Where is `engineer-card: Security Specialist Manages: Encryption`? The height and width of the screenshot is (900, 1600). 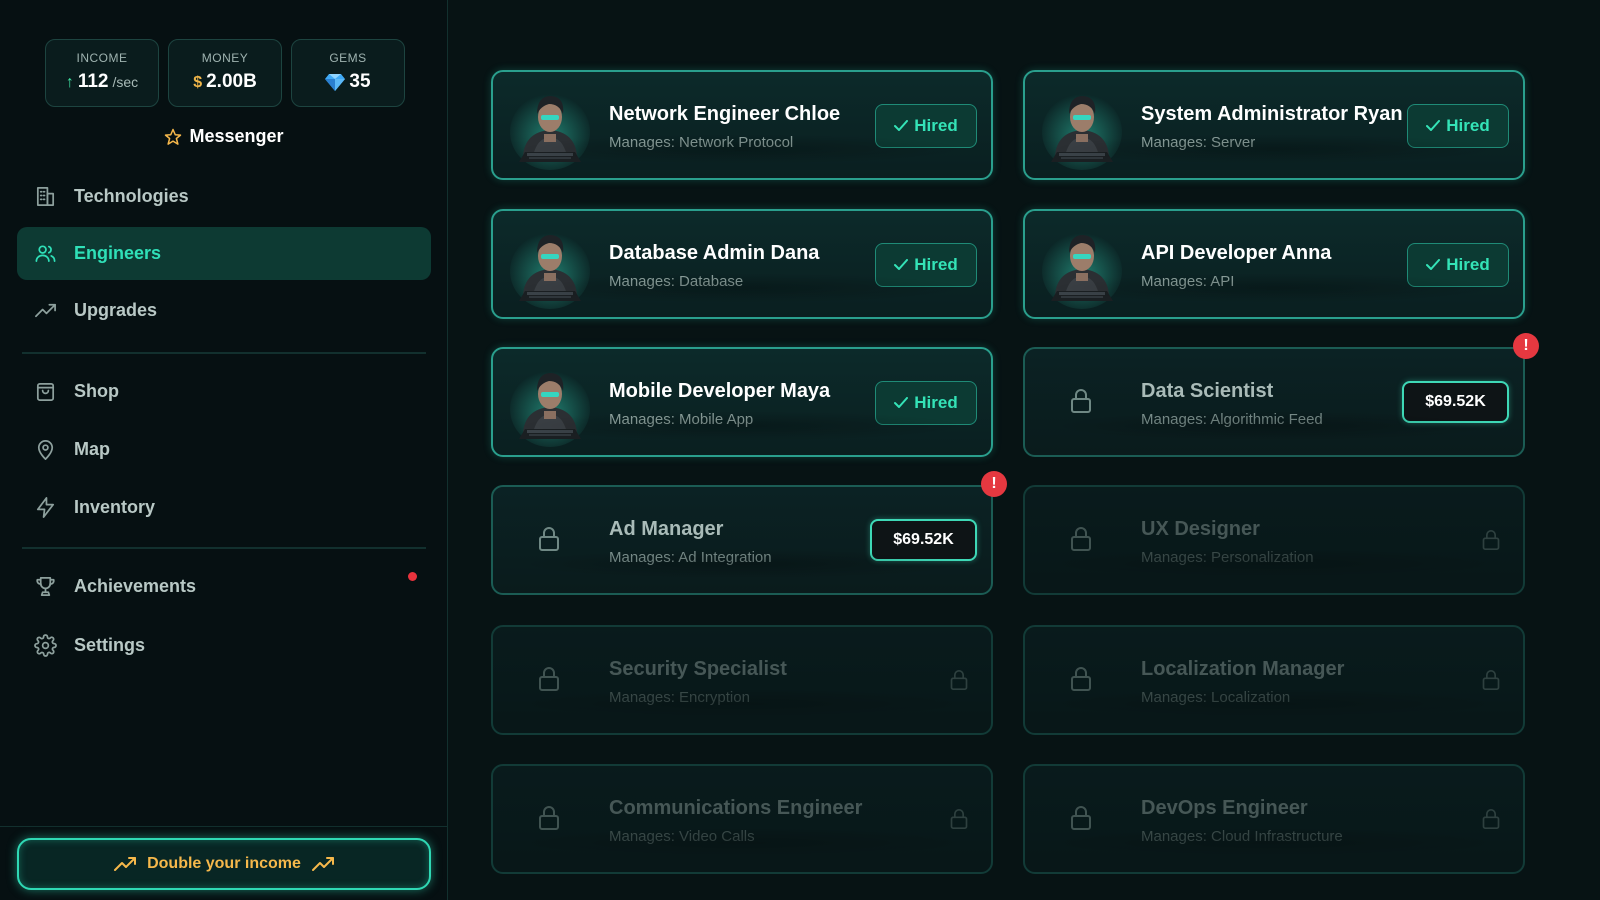
engineer-card: Security Specialist Manages: Encryption is located at coordinates (742, 680).